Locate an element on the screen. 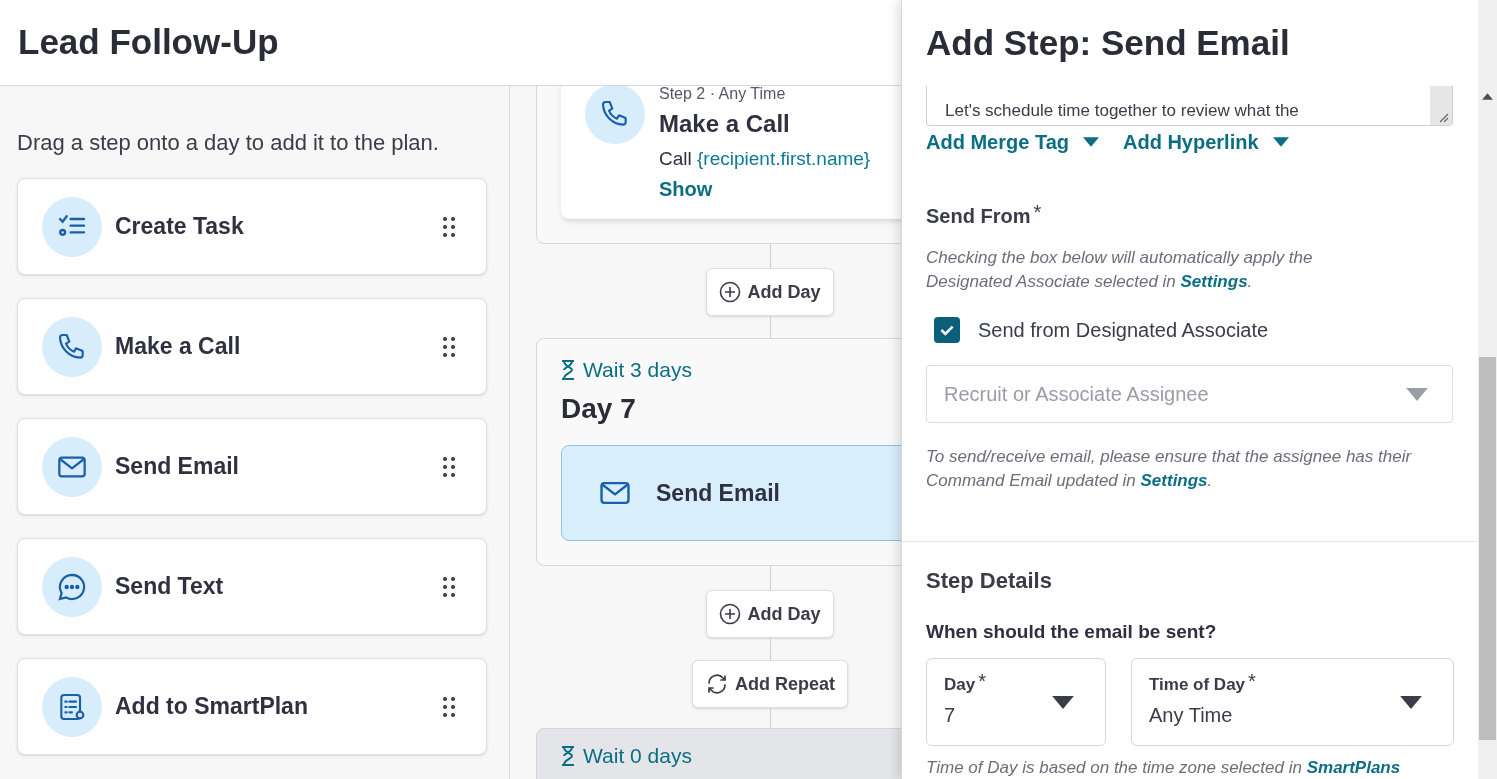 The image size is (1497, 779). field-value: 7 is located at coordinates (950, 715).